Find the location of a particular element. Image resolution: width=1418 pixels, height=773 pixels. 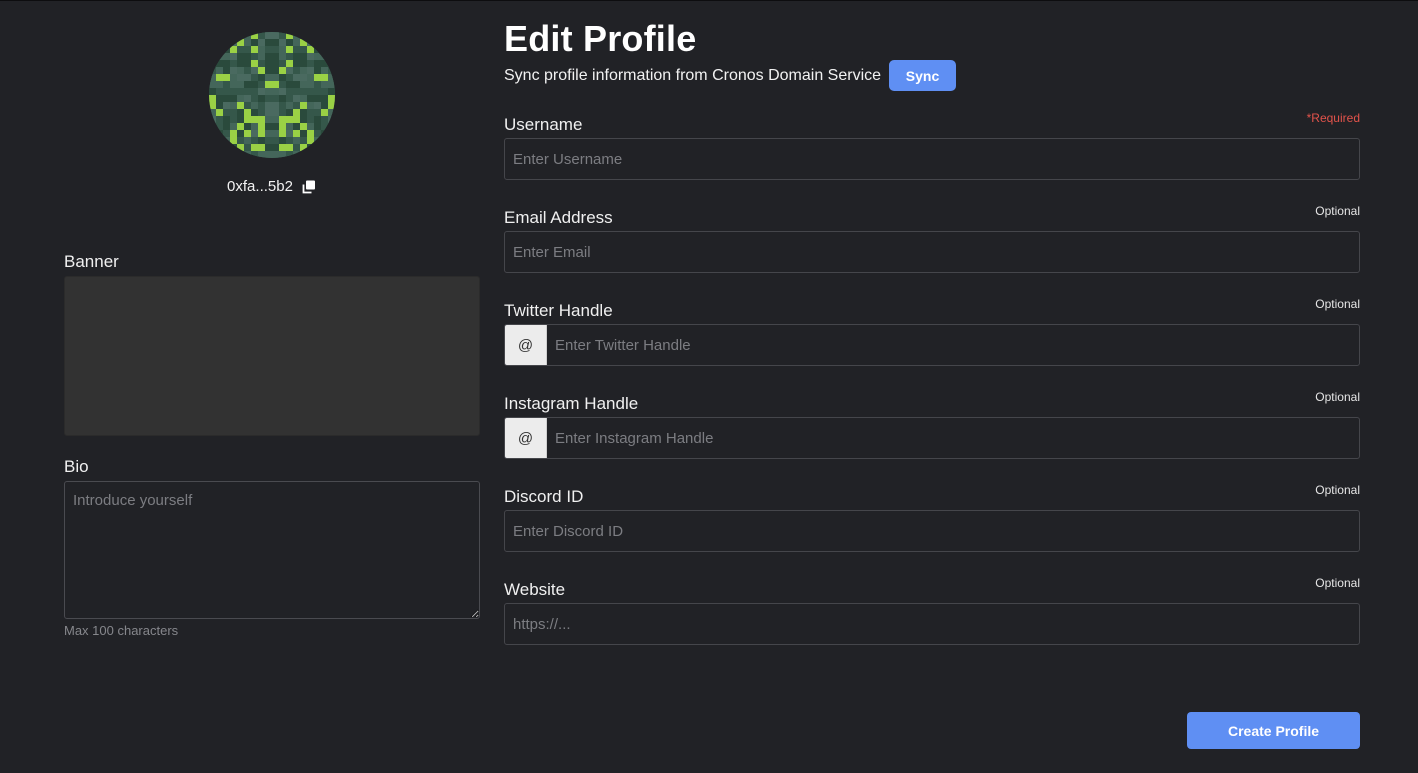

discord-label: Discord ID is located at coordinates (544, 496).